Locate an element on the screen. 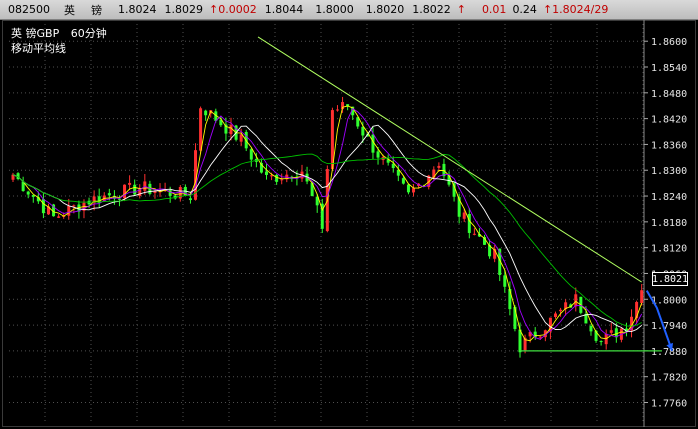 This screenshot has height=429, width=698. y-tick-label: 1.8000 is located at coordinates (669, 300).